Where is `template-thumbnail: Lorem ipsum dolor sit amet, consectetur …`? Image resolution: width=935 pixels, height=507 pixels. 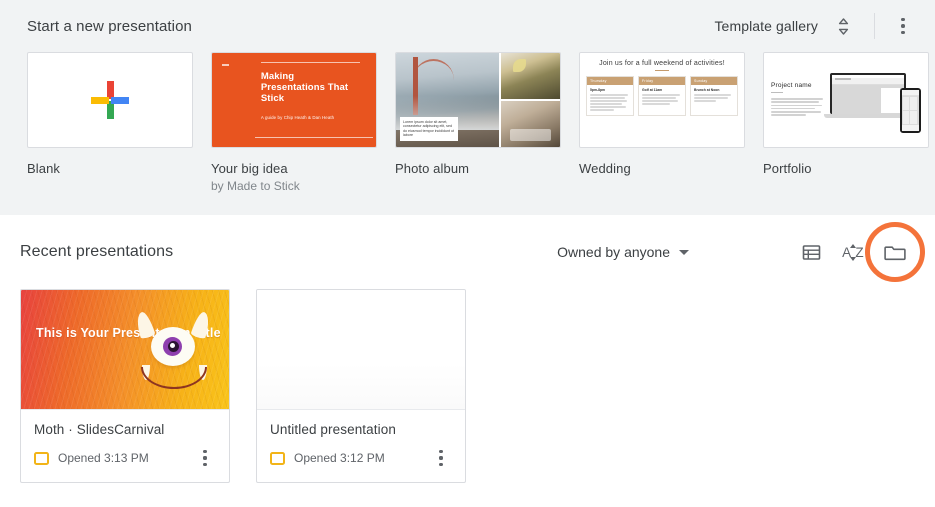
template-thumbnail: Lorem ipsum dolor sit amet, consectetur … is located at coordinates (478, 100).